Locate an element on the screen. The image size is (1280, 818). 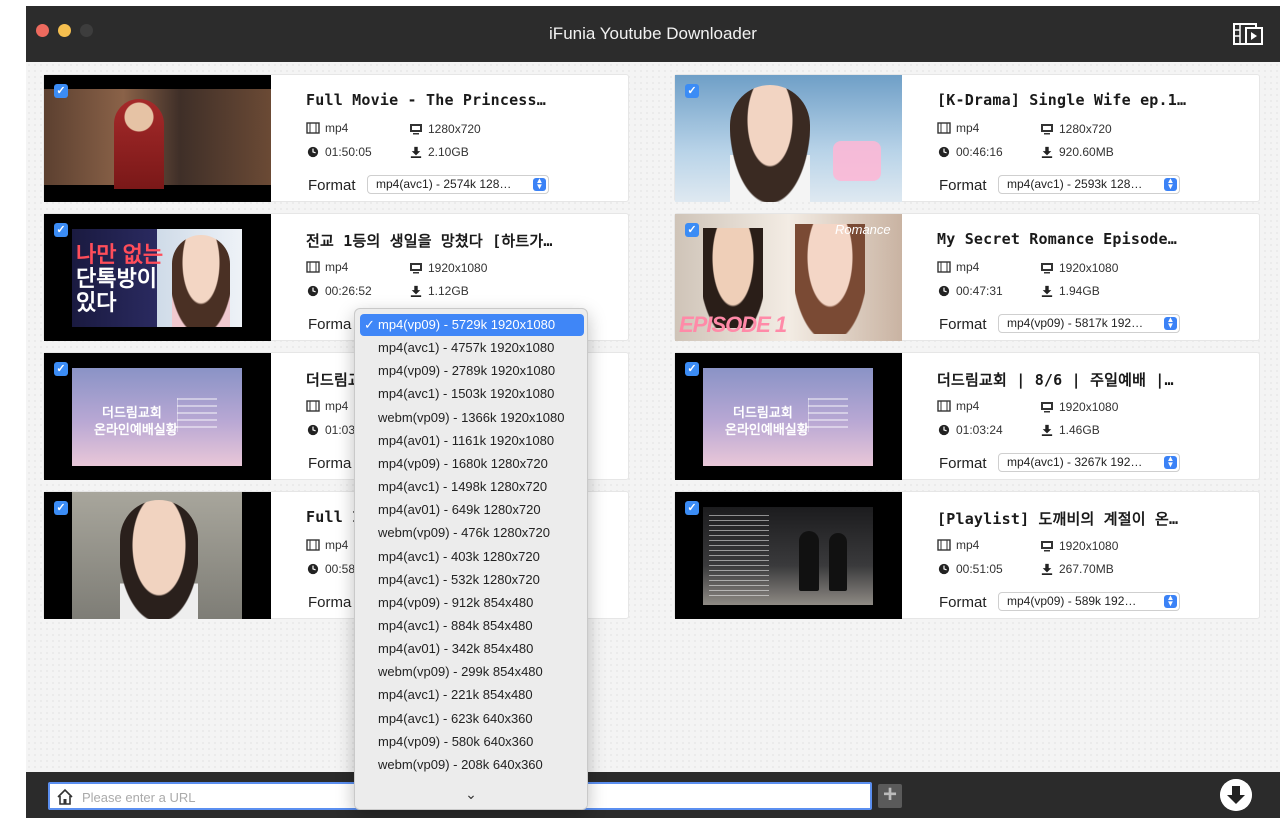
format-option: mp4(avc1) - 623k 640x360 is located at coordinates (472, 719).